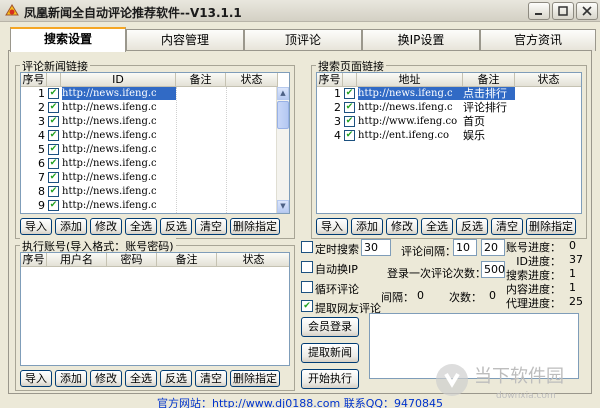 The height and width of the screenshot is (408, 600). Describe the element at coordinates (155, 93) in the screenshot. I see `table-row: 1 ✔ http://news.ifeng.c` at that location.